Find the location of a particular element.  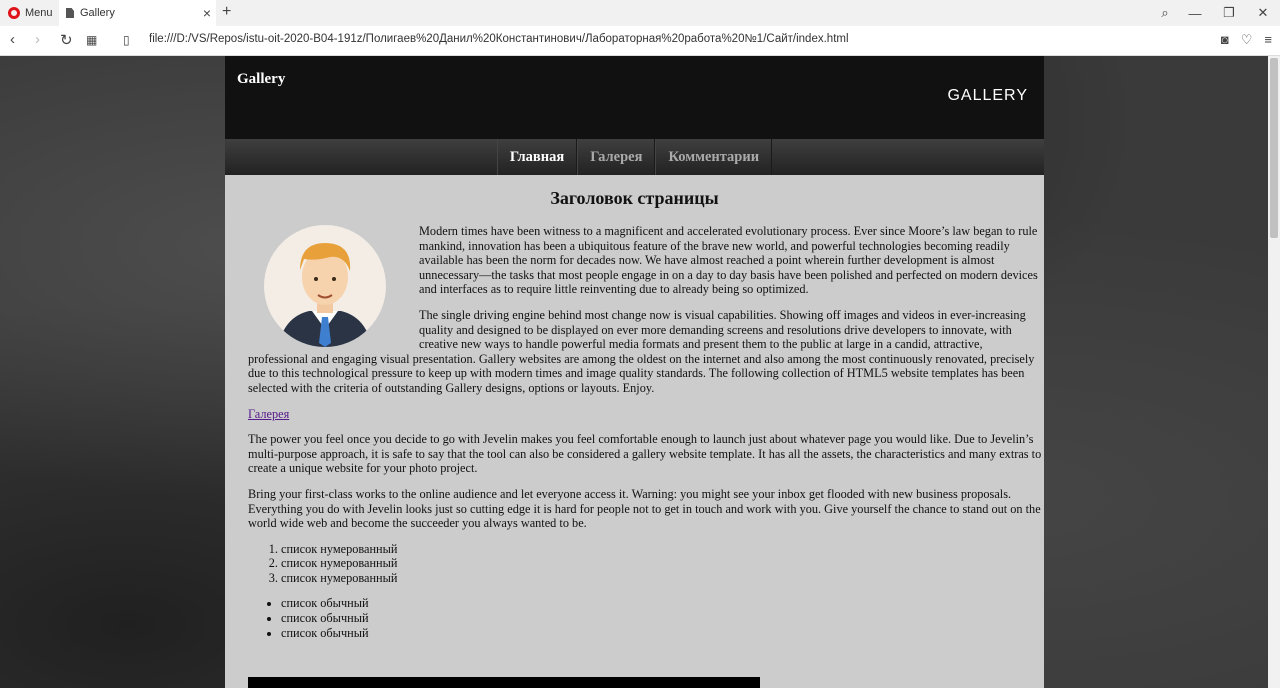

scrollbar-thumb is located at coordinates (1274, 148).